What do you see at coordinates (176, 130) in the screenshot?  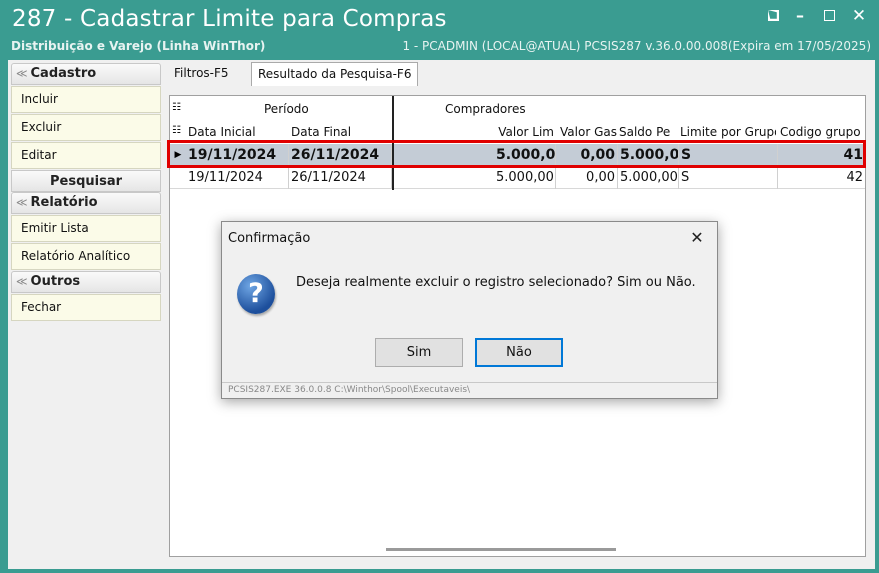 I see `grid-menu-icon: ☷` at bounding box center [176, 130].